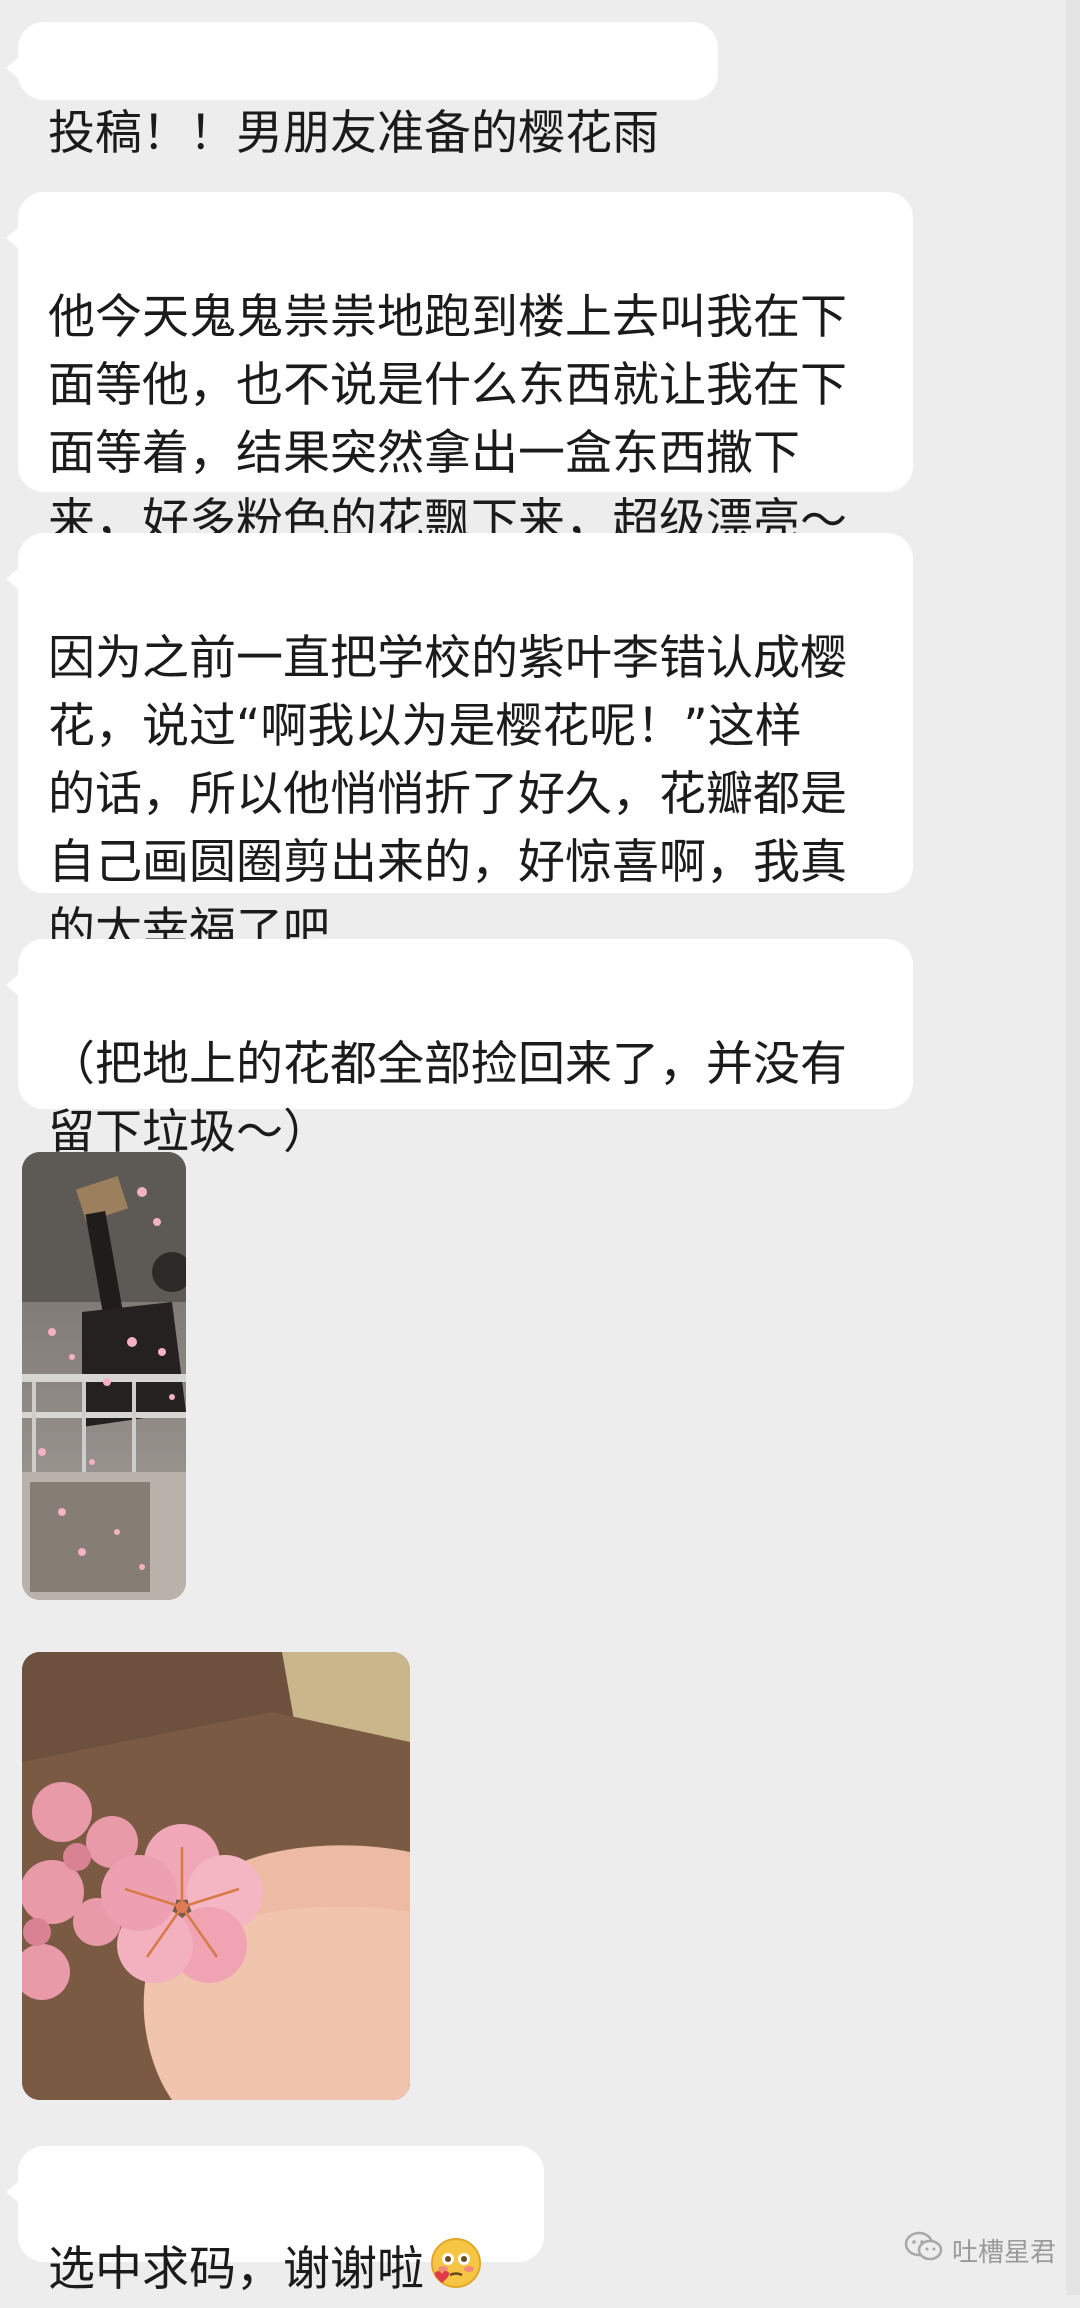  I want to click on scrollbar-track, so click(1073, 1147).